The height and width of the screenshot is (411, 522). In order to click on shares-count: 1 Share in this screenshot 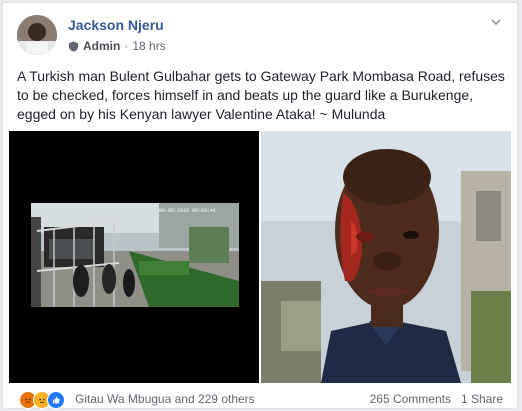, I will do `click(482, 399)`.